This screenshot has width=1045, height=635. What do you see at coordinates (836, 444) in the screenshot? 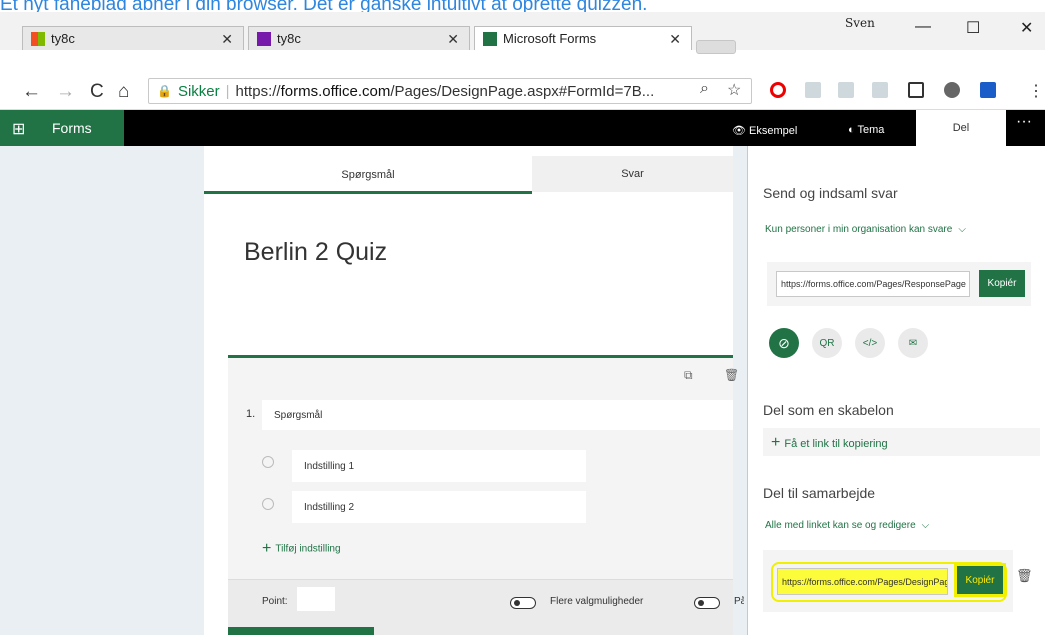
I see `get-copy-link-label: Få et link til kopiering` at bounding box center [836, 444].